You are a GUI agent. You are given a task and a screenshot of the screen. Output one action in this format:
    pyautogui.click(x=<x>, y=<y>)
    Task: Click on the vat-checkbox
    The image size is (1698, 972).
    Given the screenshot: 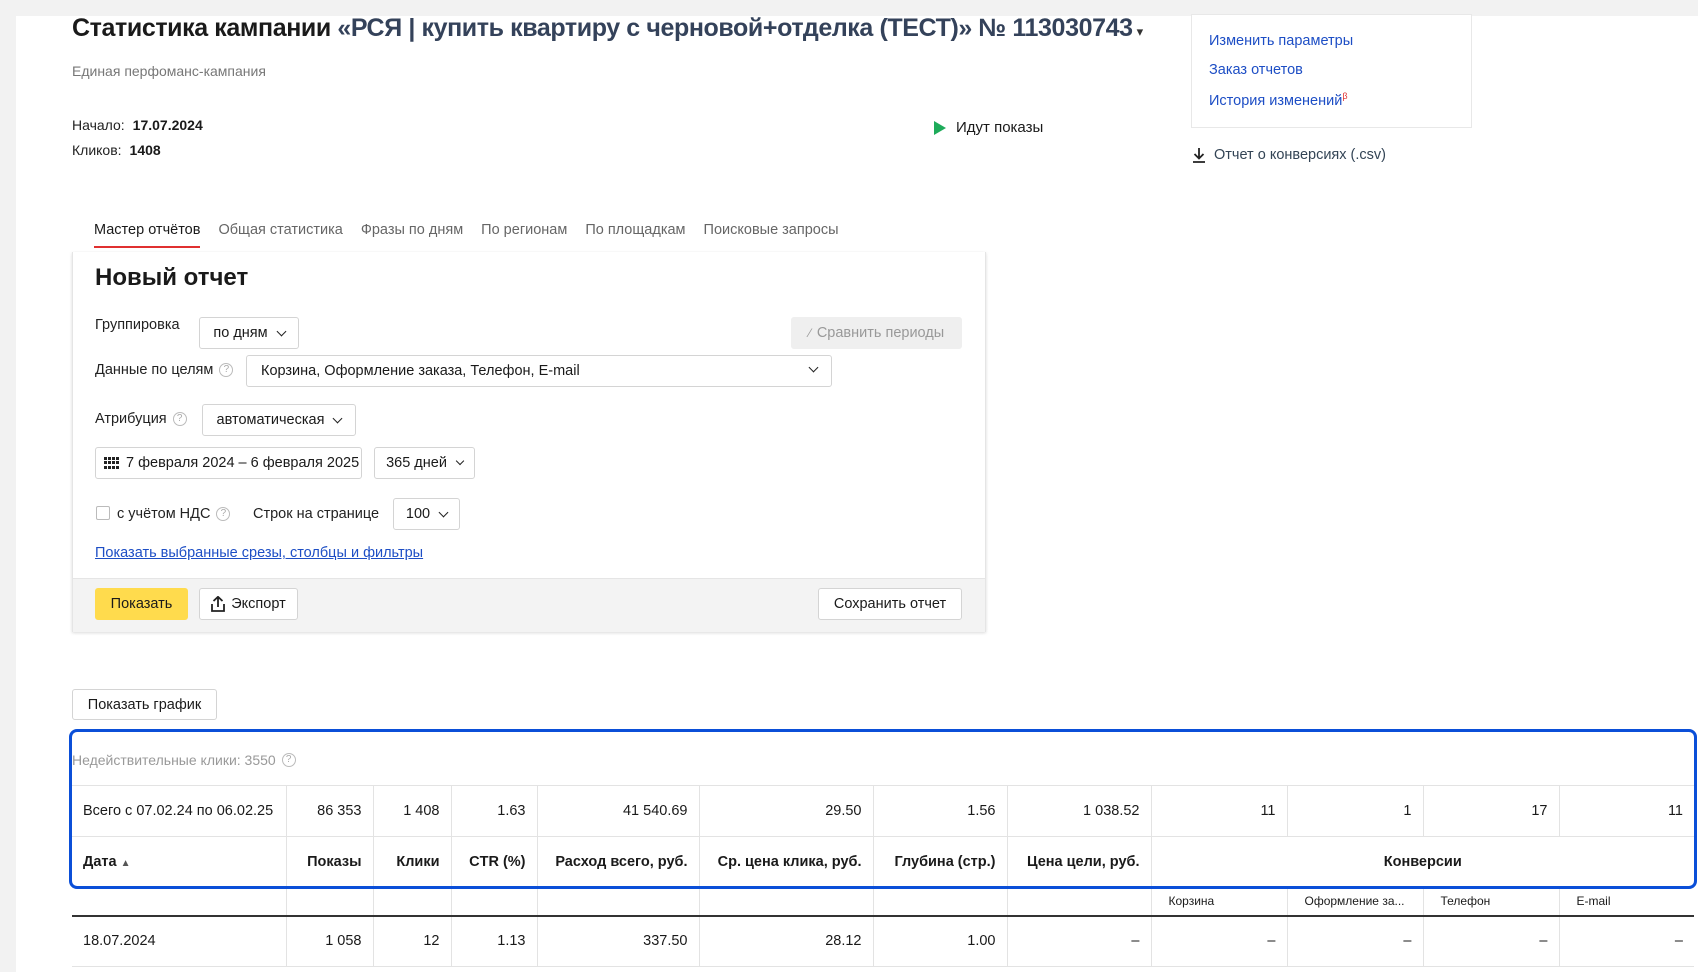 What is the action you would take?
    pyautogui.click(x=103, y=513)
    